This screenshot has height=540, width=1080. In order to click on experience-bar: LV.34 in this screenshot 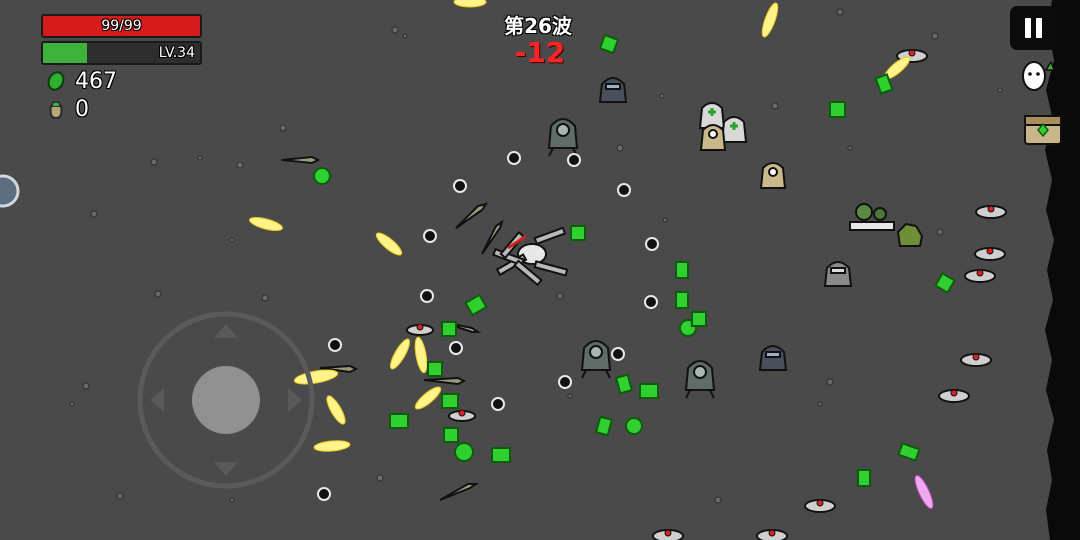, I will do `click(121, 53)`.